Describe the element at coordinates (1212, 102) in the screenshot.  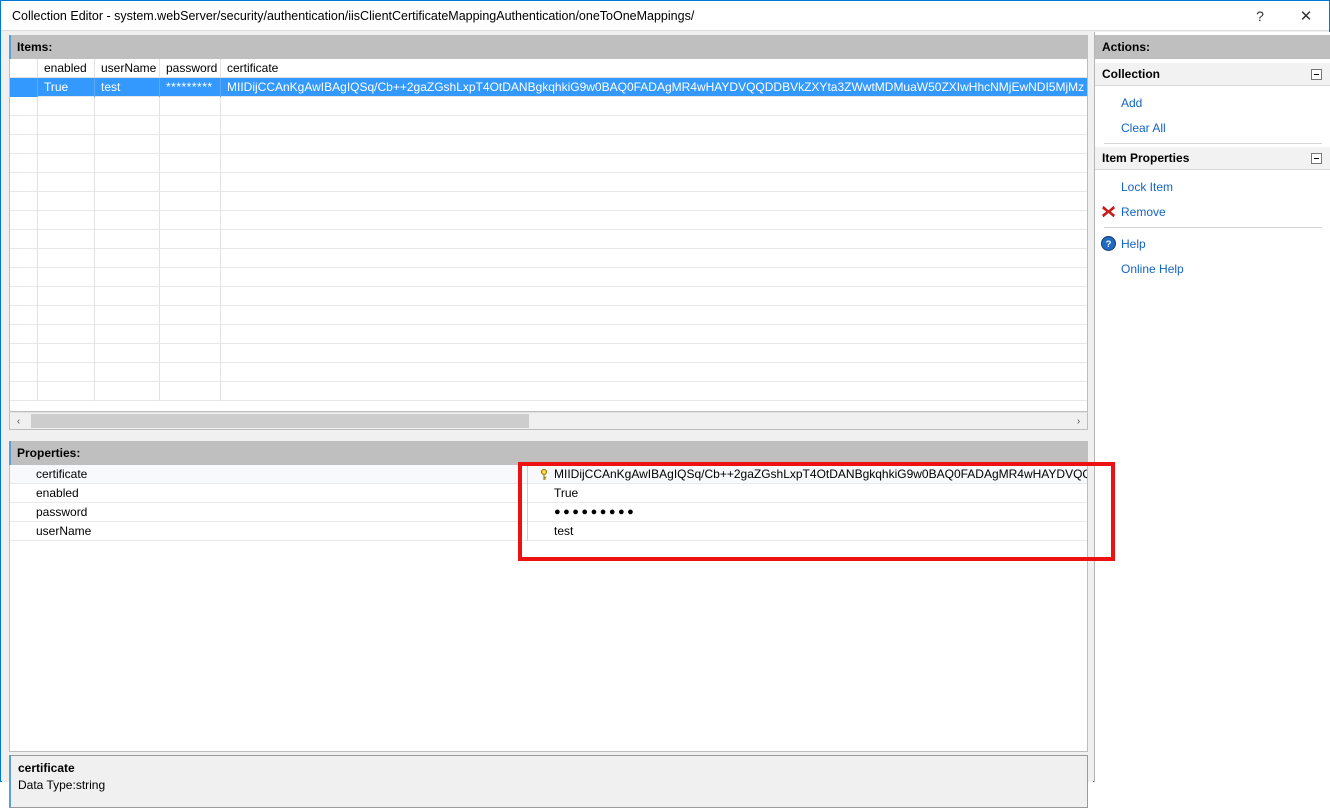
I see `action-add: Add` at that location.